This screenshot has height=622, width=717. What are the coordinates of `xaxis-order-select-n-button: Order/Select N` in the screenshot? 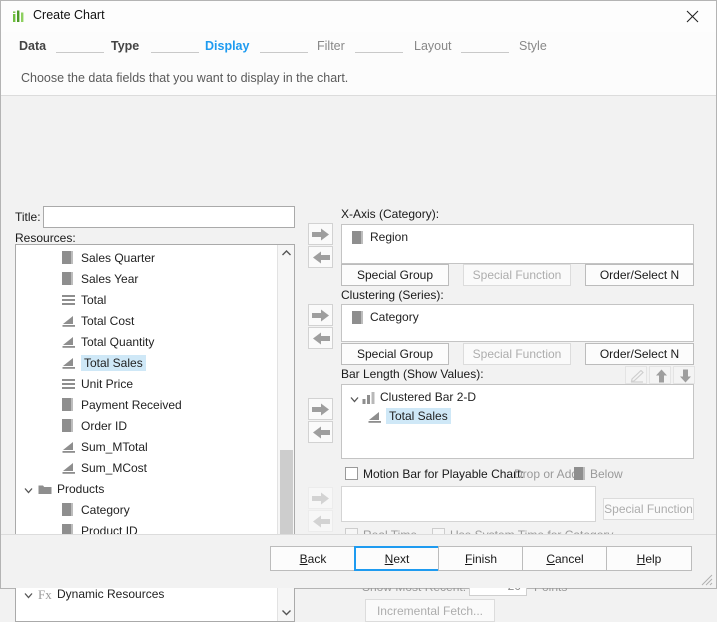 It's located at (639, 275).